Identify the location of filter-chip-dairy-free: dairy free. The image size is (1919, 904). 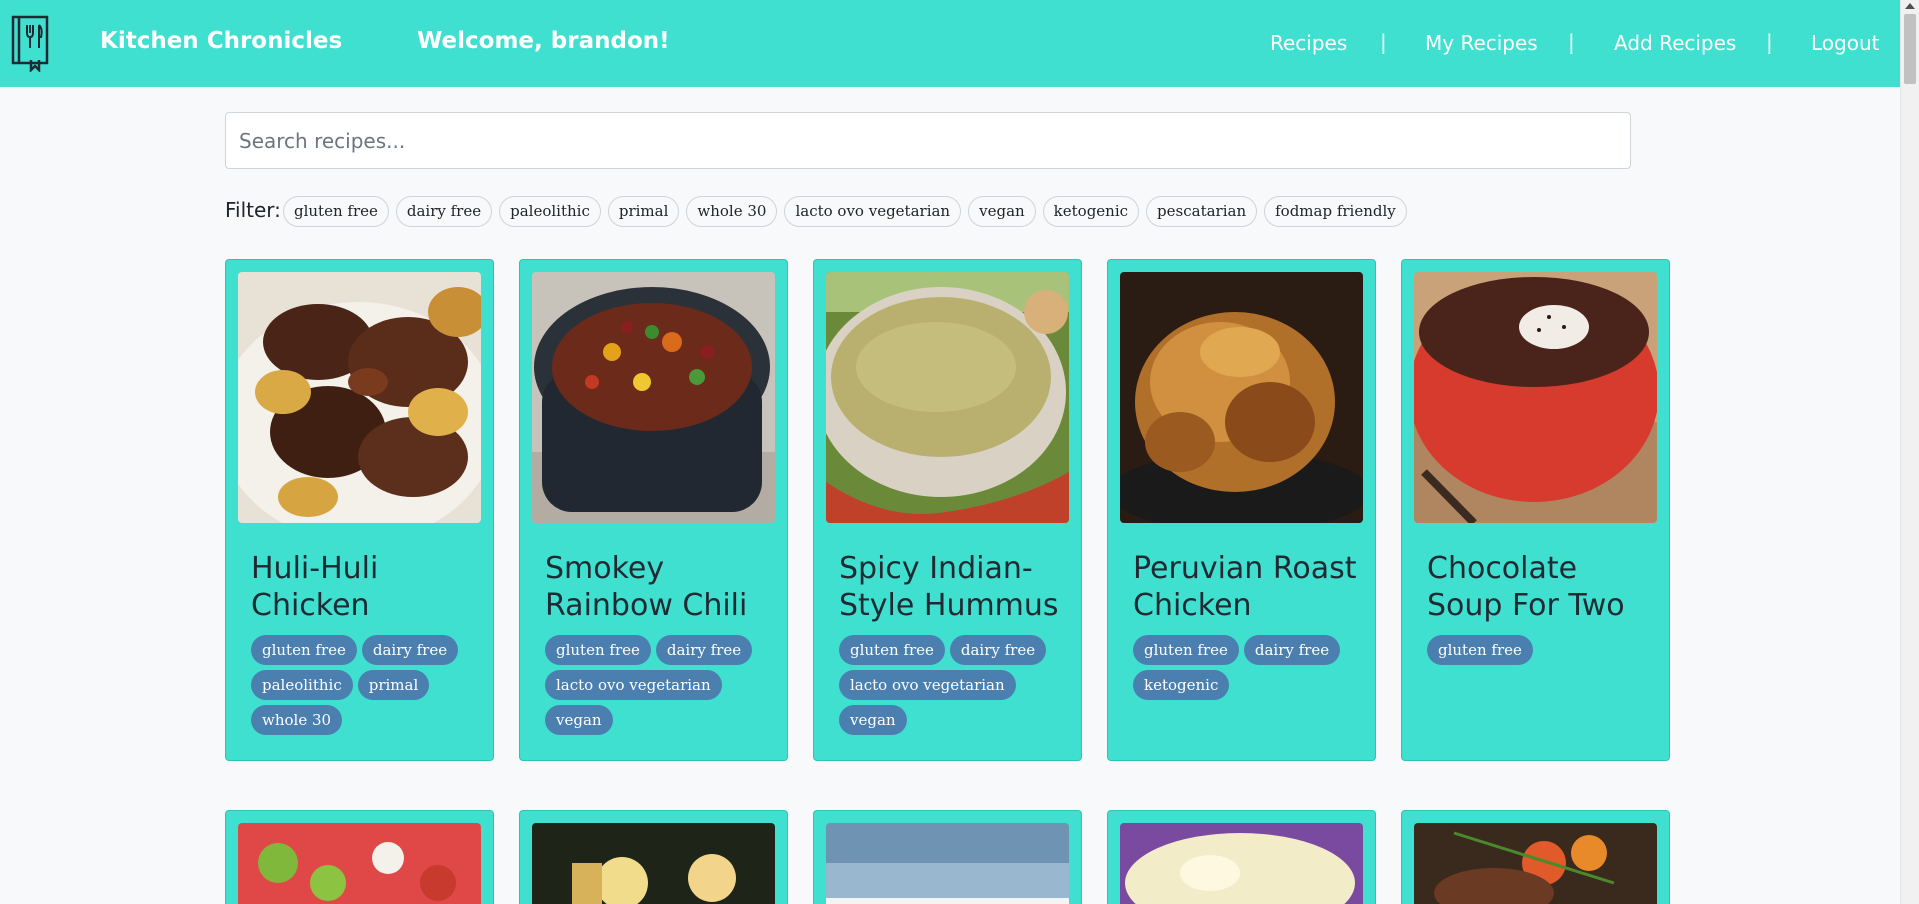
(444, 211).